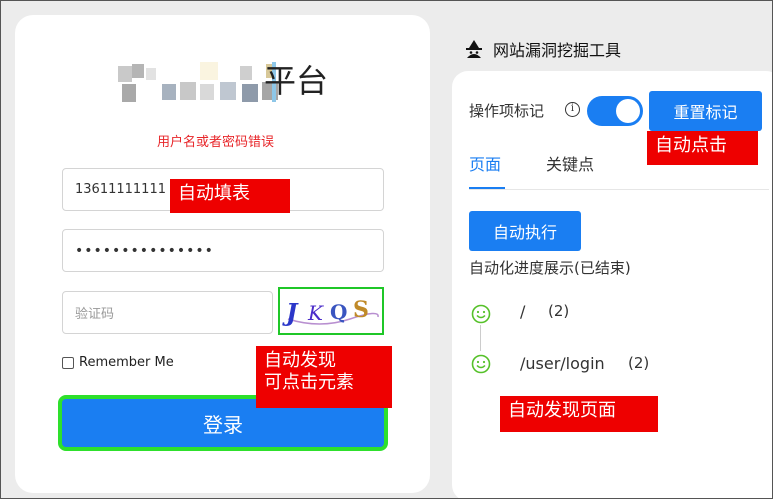  I want to click on tab-keypoints: 关键点, so click(570, 163).